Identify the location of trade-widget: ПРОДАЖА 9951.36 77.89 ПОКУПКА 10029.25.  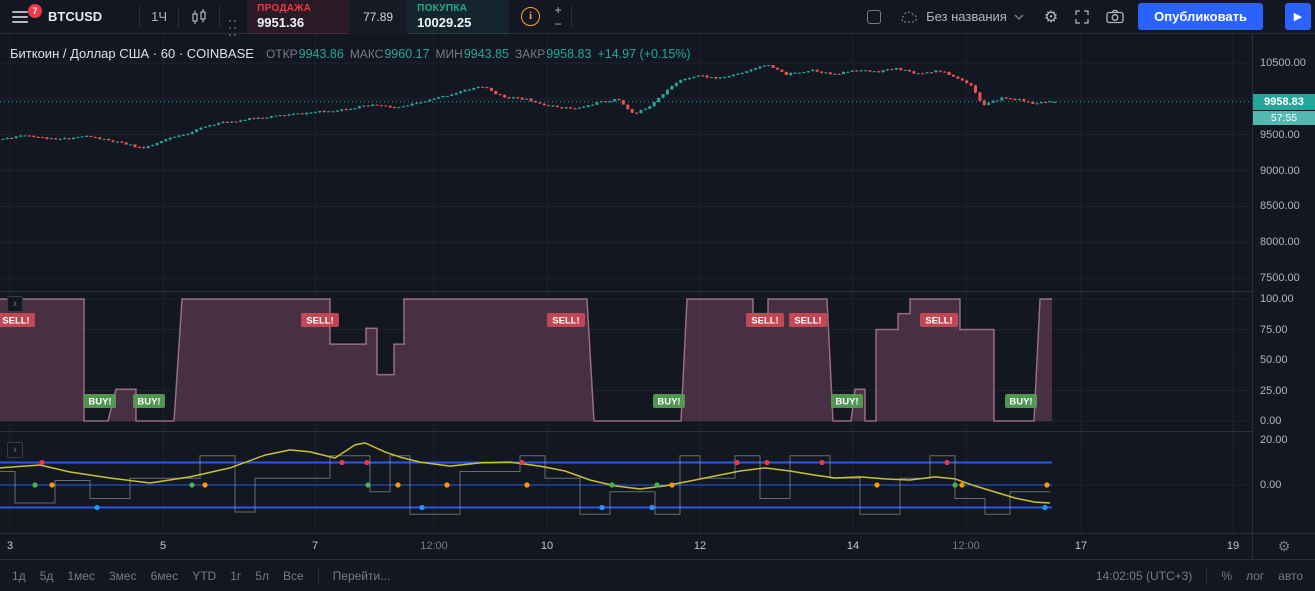
(378, 17).